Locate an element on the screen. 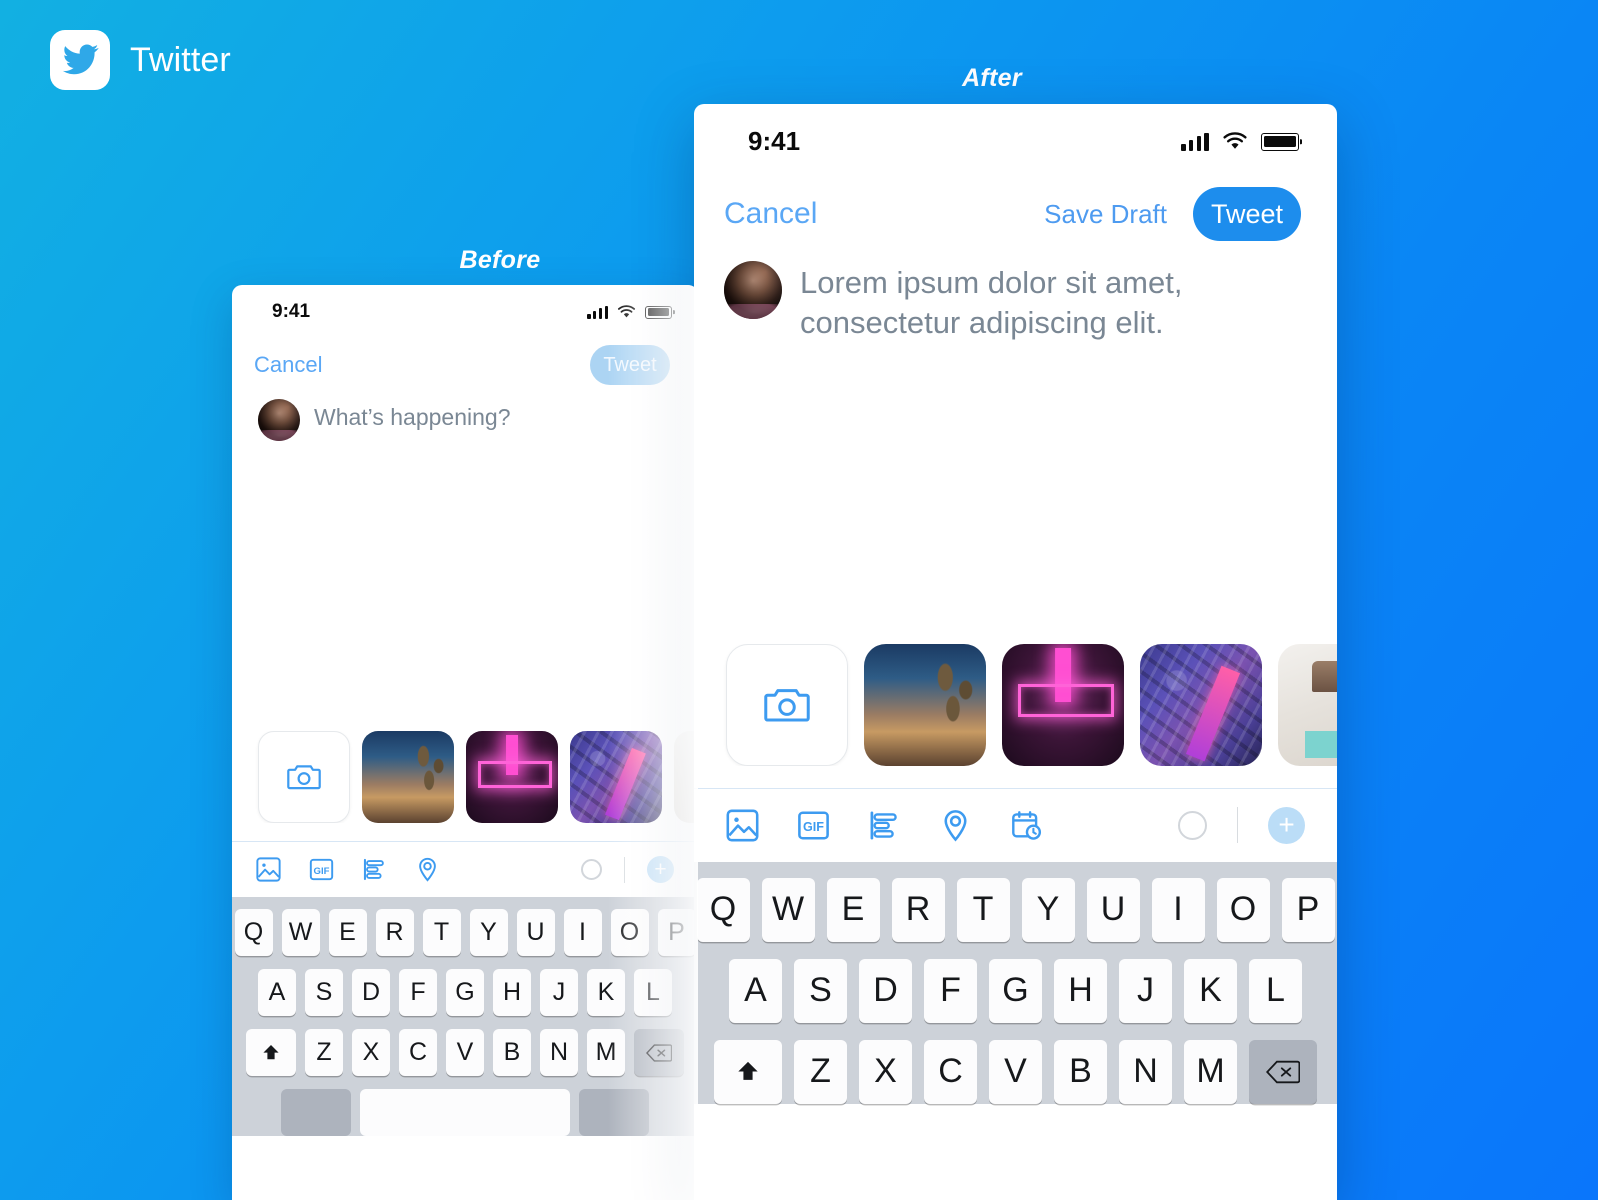 The width and height of the screenshot is (1598, 1200). avatar is located at coordinates (753, 290).